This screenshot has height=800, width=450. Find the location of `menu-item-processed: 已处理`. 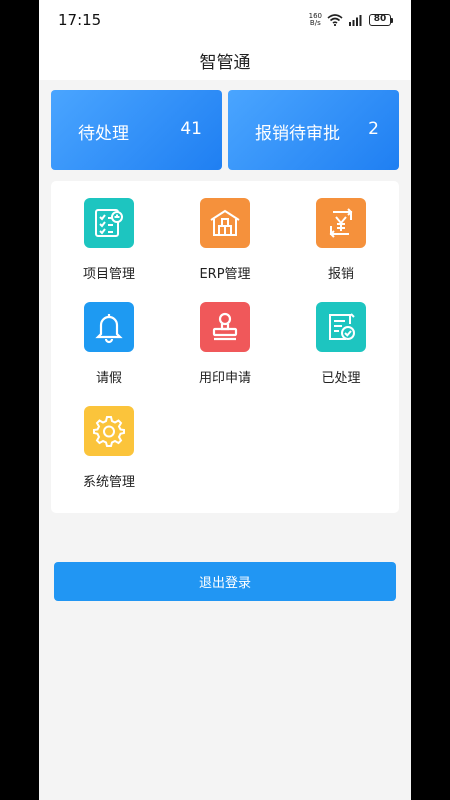

menu-item-processed: 已处理 is located at coordinates (341, 337).